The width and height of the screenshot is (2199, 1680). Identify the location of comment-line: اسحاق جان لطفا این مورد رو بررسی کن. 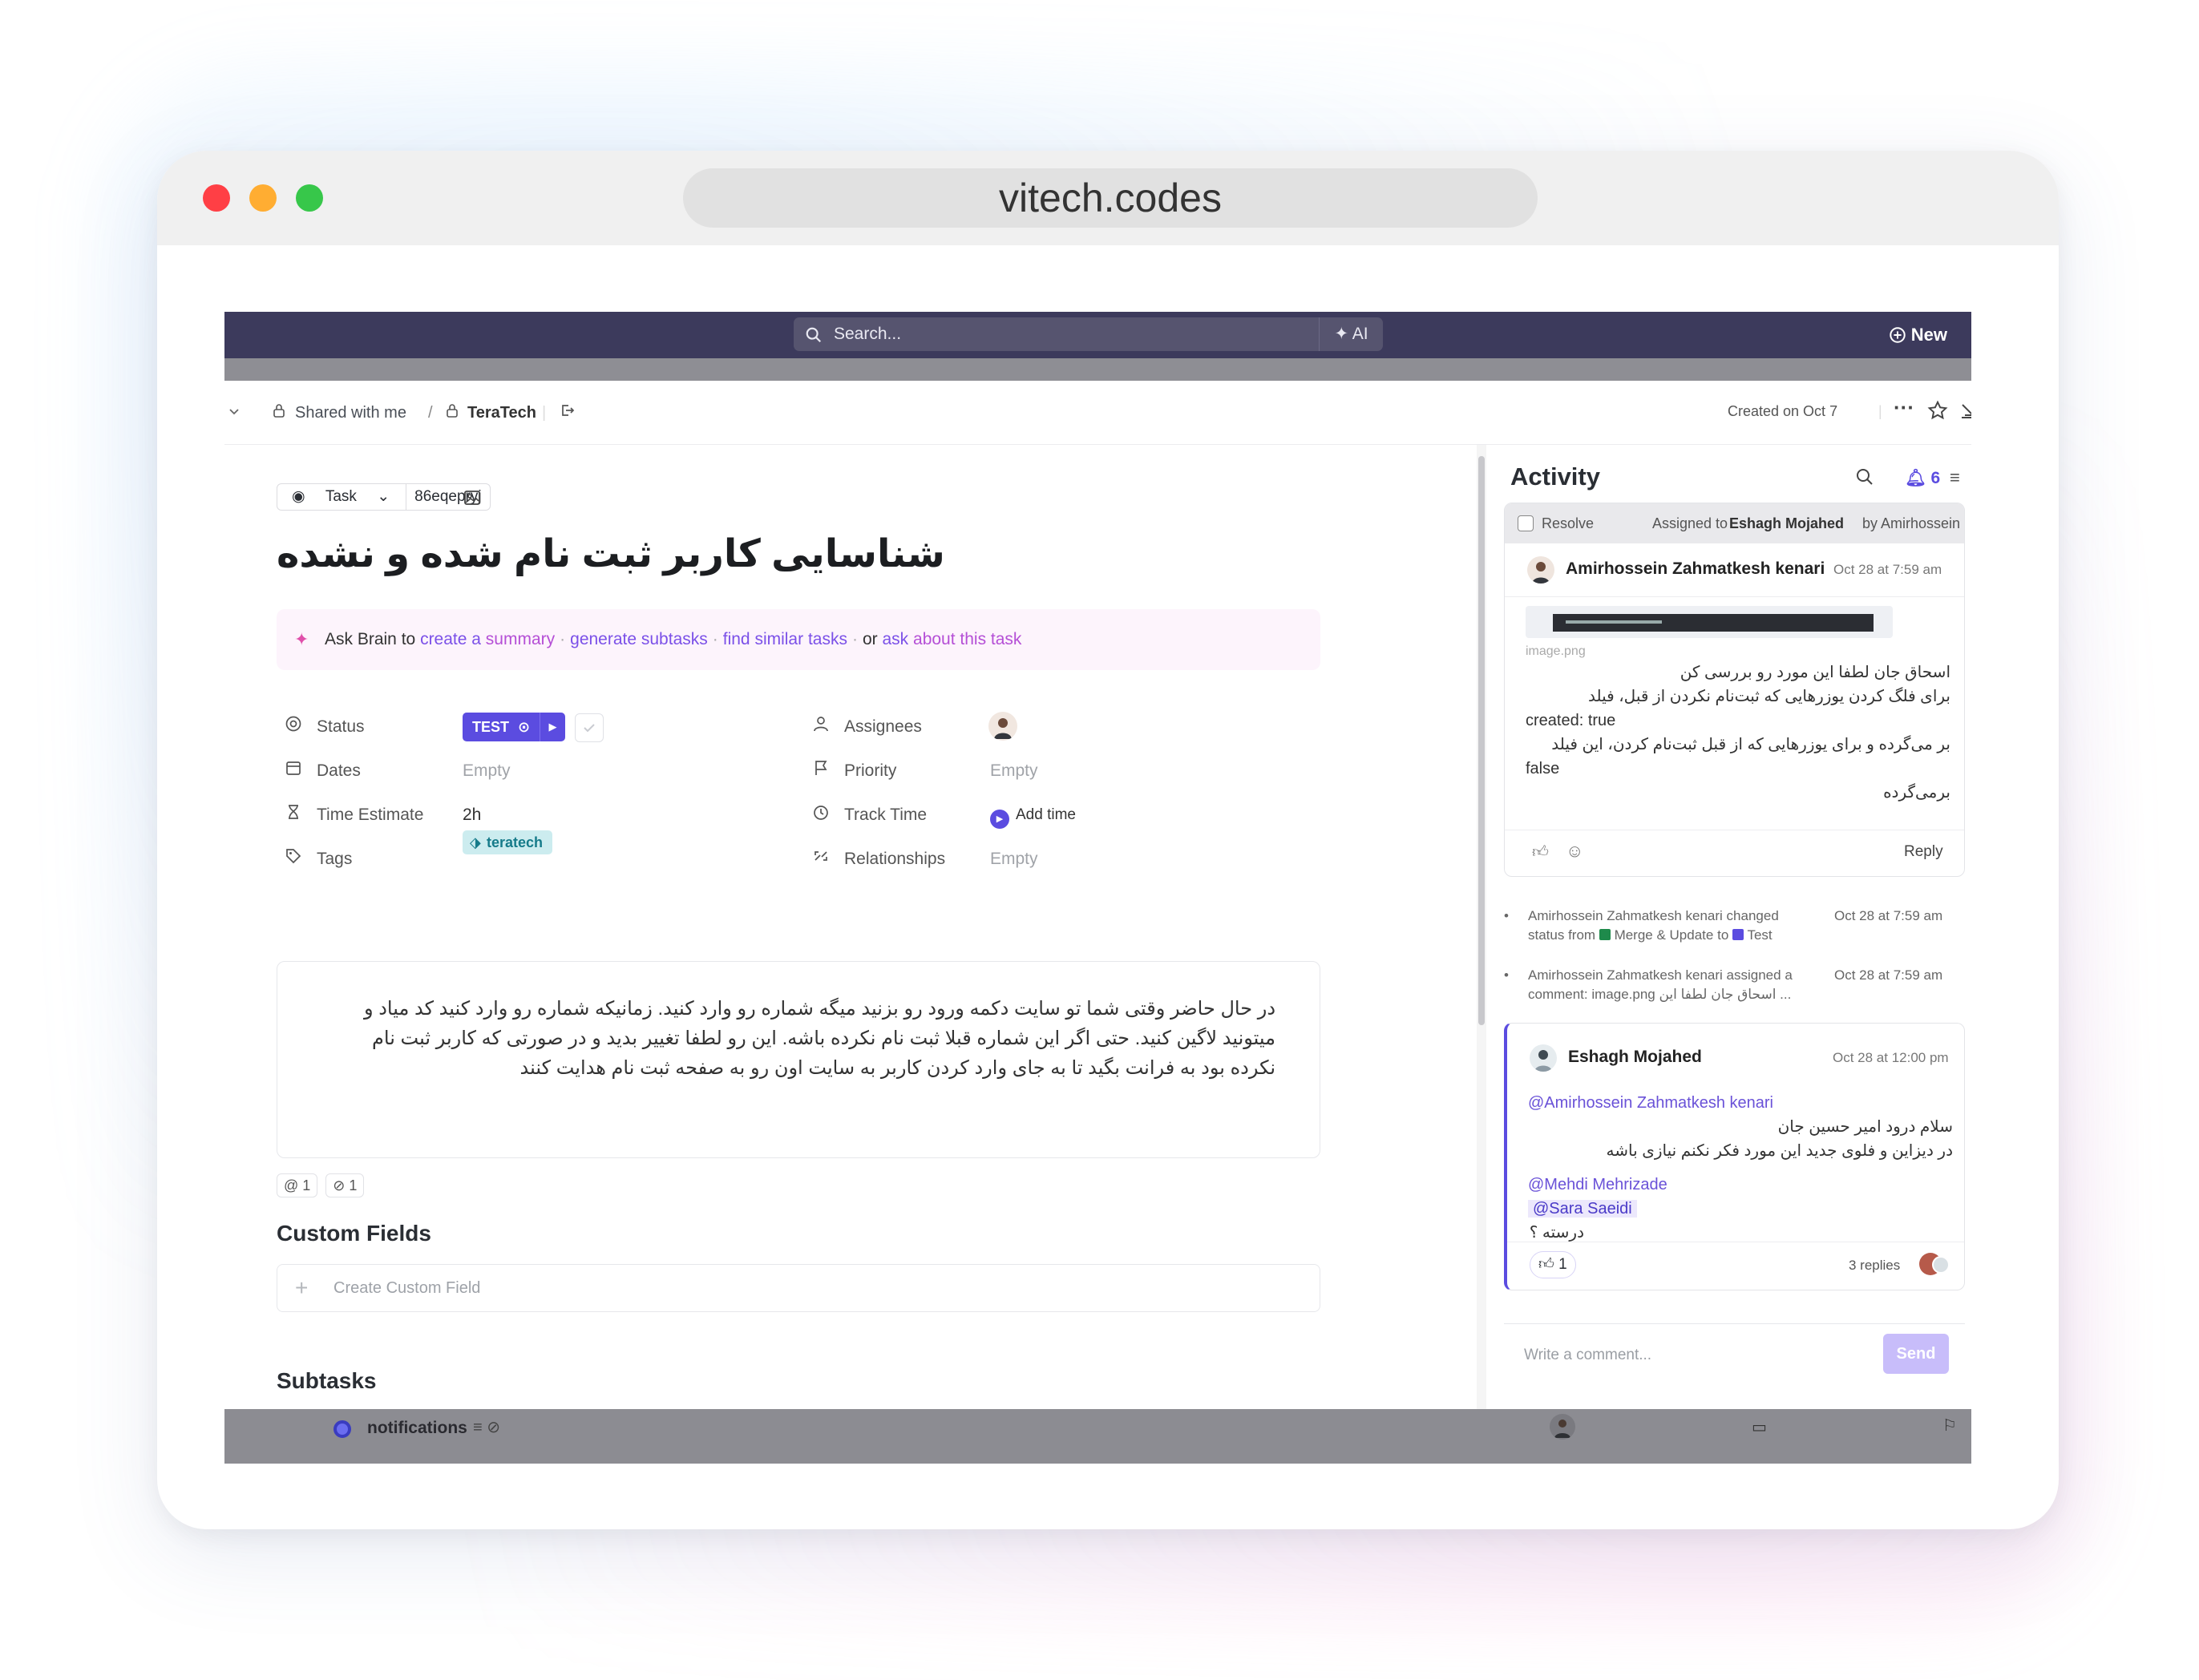
(1815, 672).